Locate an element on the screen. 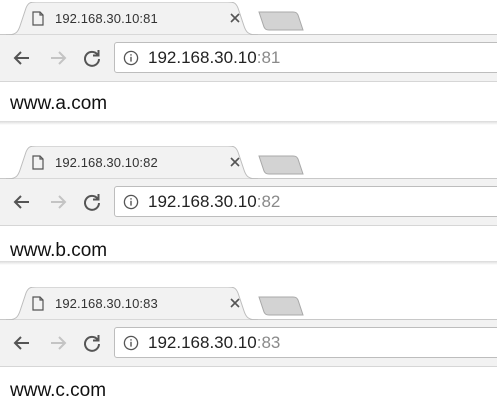 The width and height of the screenshot is (497, 410). tab-title: 192.168.30.10:83 is located at coordinates (106, 303).